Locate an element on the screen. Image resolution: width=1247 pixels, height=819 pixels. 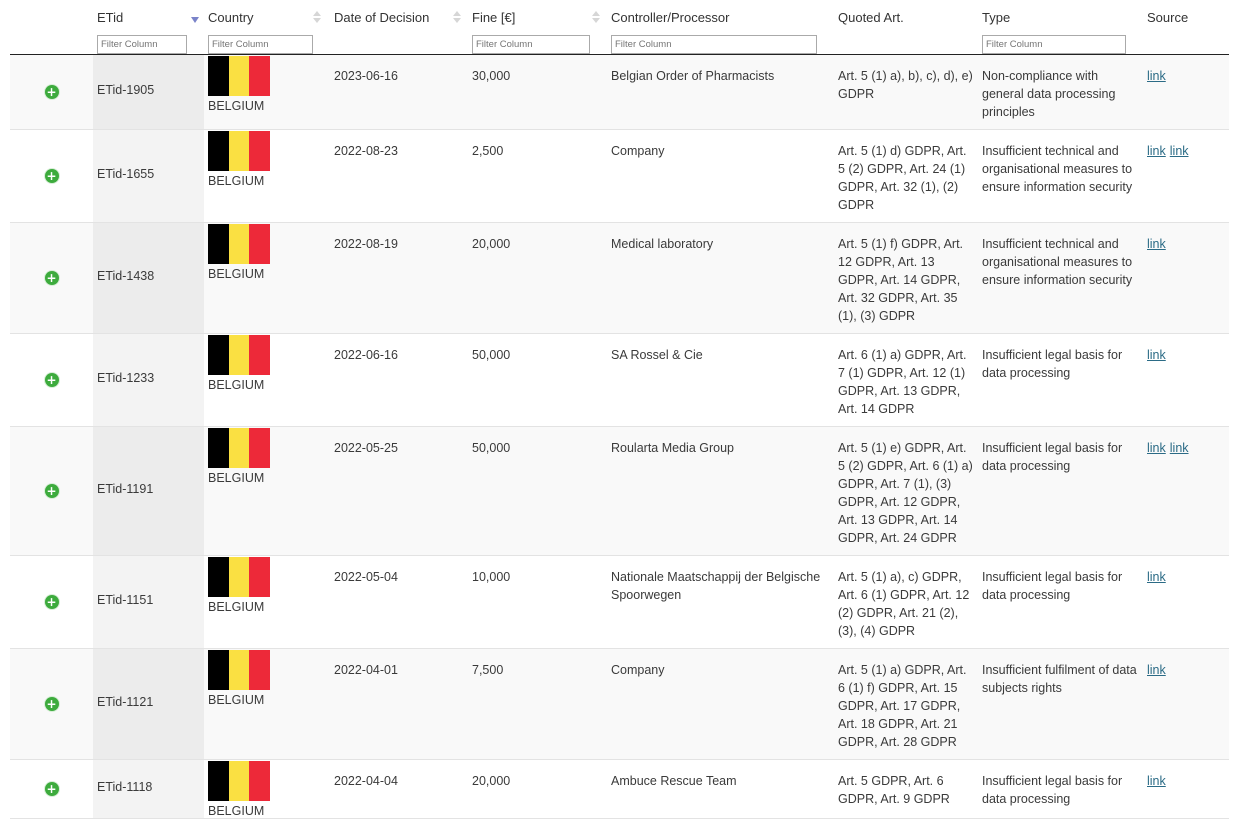
etid-cell: ETid-1905 is located at coordinates (148, 92).